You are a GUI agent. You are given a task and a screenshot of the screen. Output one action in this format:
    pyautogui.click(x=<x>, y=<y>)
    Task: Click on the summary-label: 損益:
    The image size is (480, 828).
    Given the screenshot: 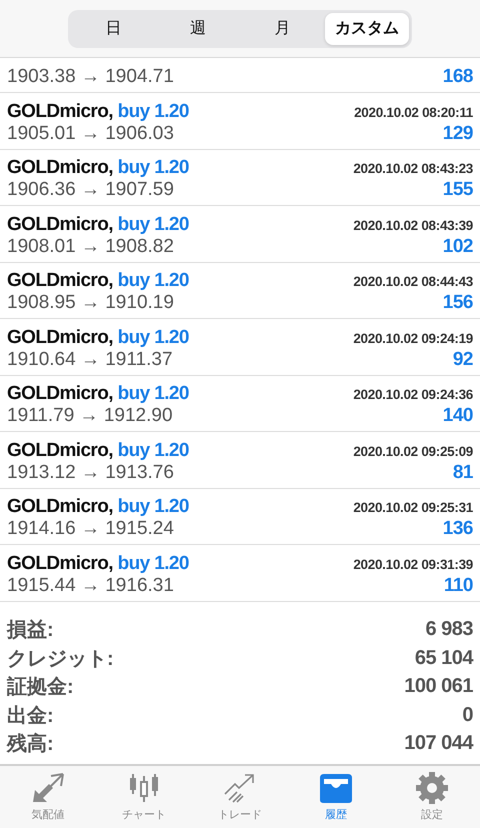 What is the action you would take?
    pyautogui.click(x=30, y=631)
    